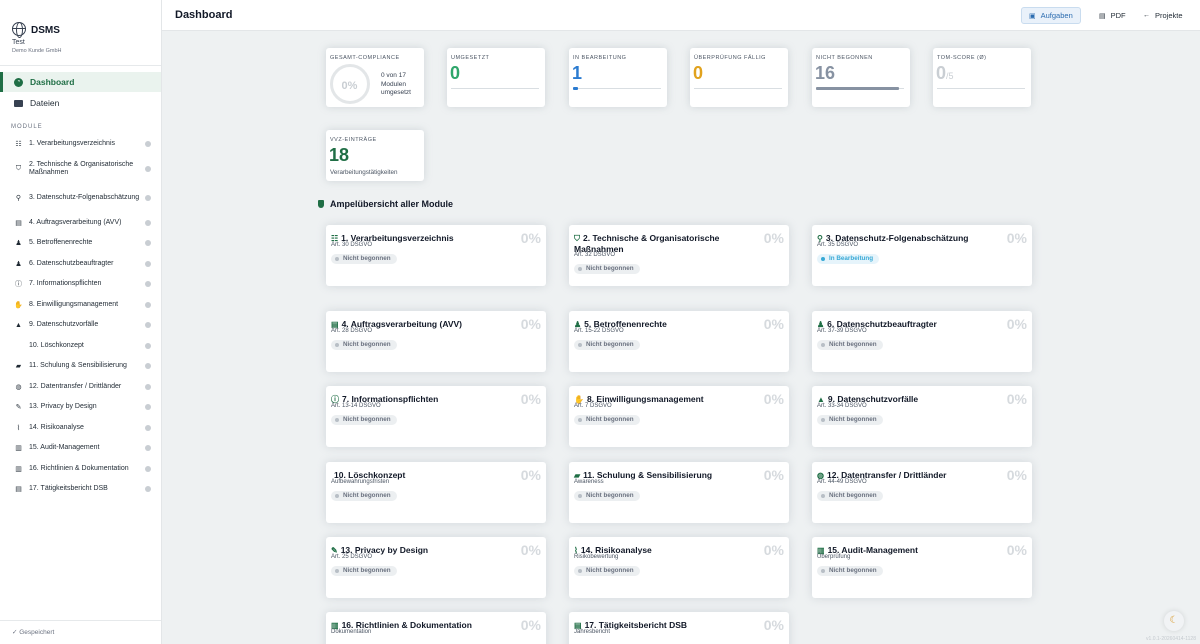 The image size is (1200, 644). I want to click on sidebar-module-label: 4. Auftragsverarbeitung (AVV), so click(75, 222).